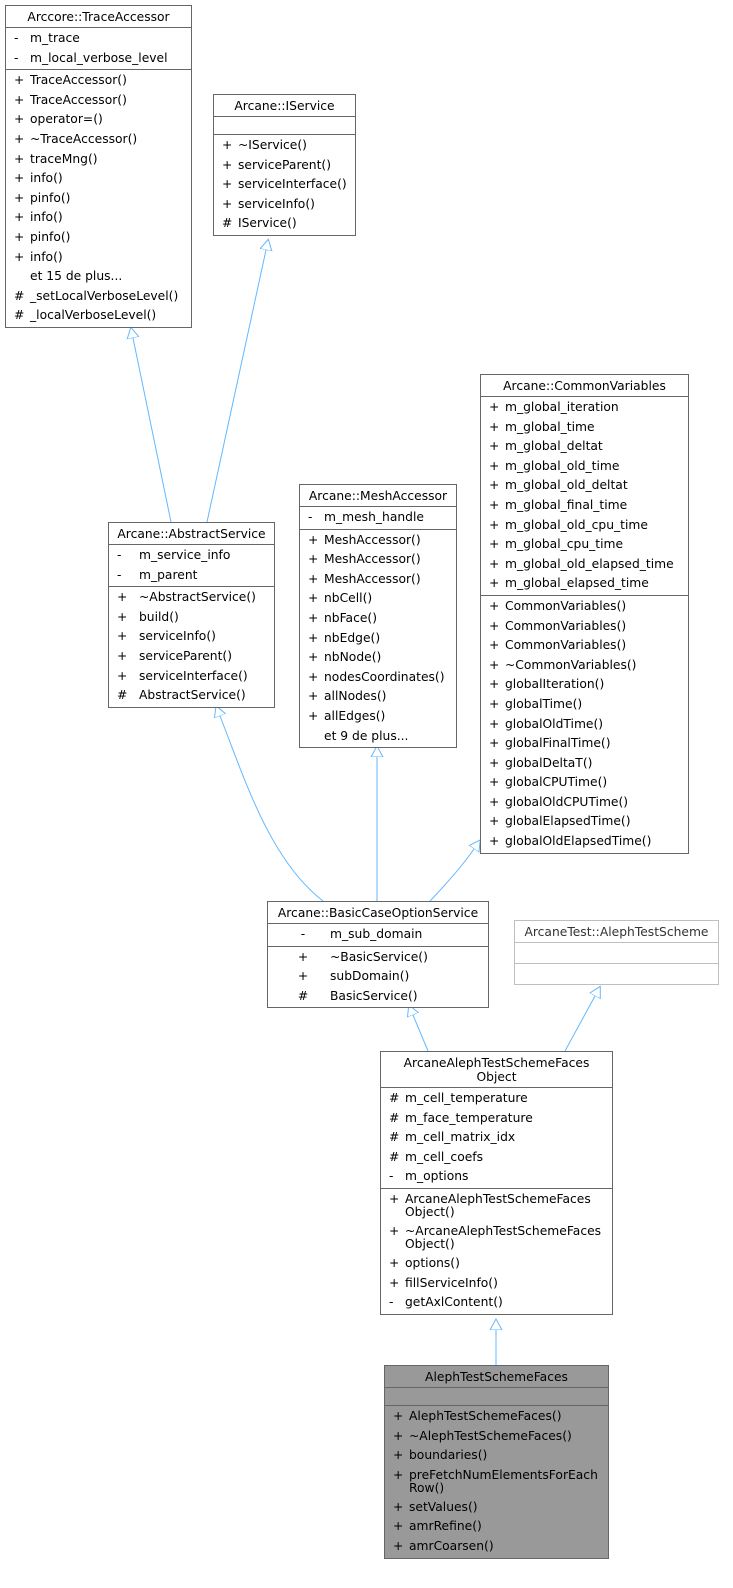  I want to click on attribute-row: - m_service_info, so click(191, 556).